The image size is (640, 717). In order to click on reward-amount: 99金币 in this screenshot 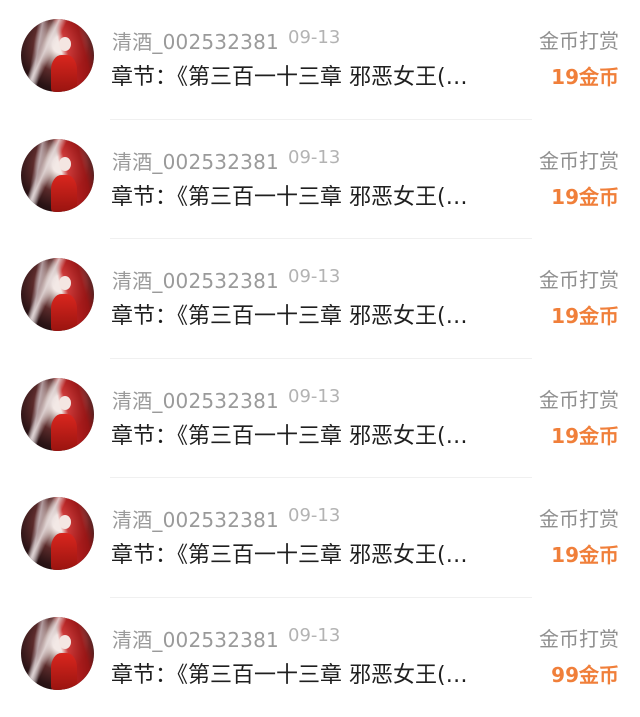, I will do `click(585, 673)`.